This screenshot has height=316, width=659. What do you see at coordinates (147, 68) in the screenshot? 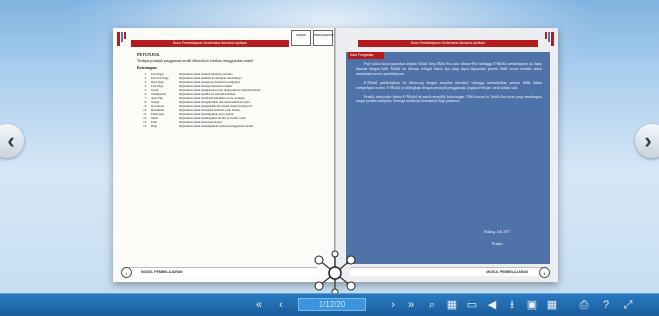
I see `subtitle: Keterangan:` at bounding box center [147, 68].